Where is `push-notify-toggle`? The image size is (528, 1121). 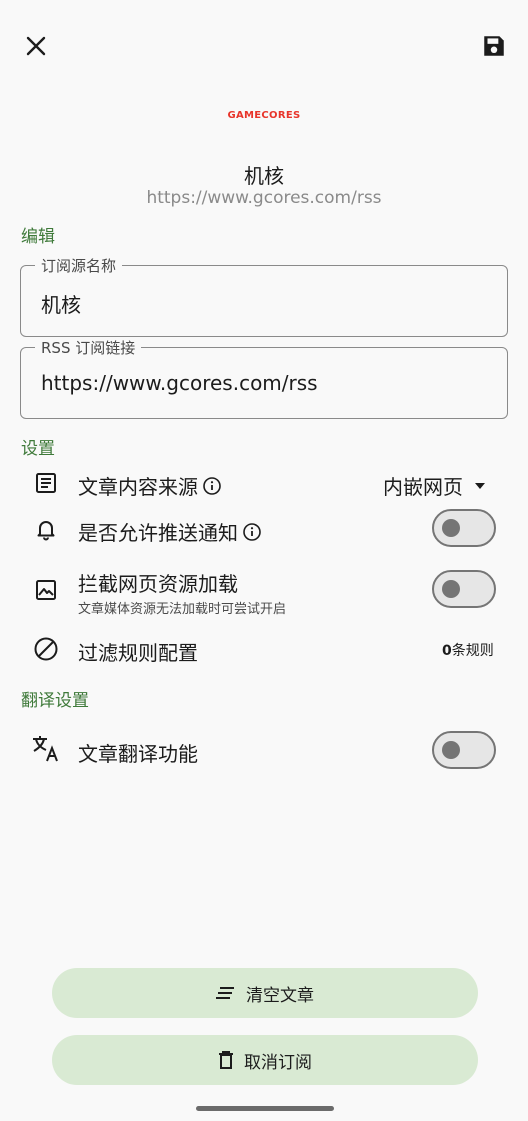 push-notify-toggle is located at coordinates (464, 528).